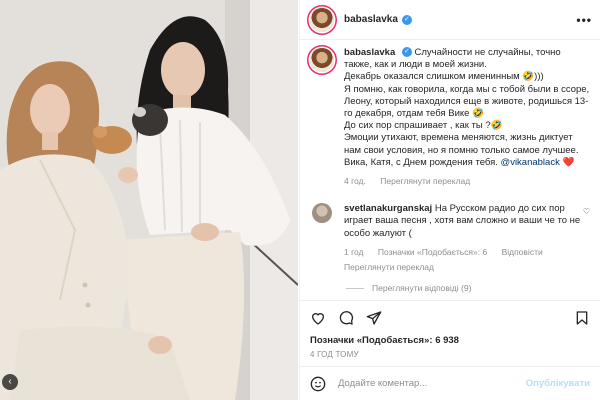 The width and height of the screenshot is (600, 400). What do you see at coordinates (450, 329) in the screenshot?
I see `post-actions: Позначки «Подобається»: 6 938 4 ГОД ТОМУ` at bounding box center [450, 329].